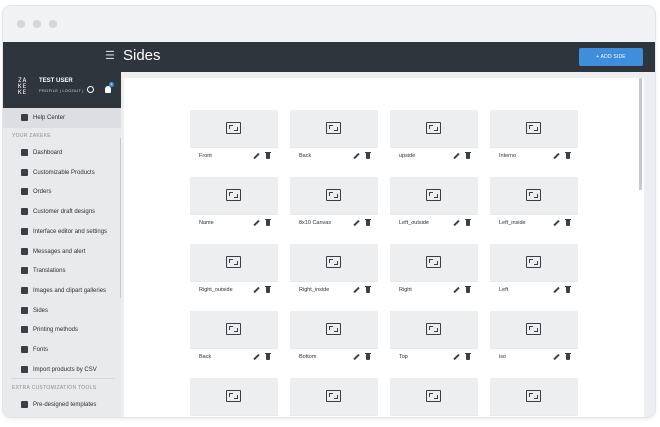 The height and width of the screenshot is (427, 660). What do you see at coordinates (611, 57) in the screenshot?
I see `add-side-button: + ADD SIDE` at bounding box center [611, 57].